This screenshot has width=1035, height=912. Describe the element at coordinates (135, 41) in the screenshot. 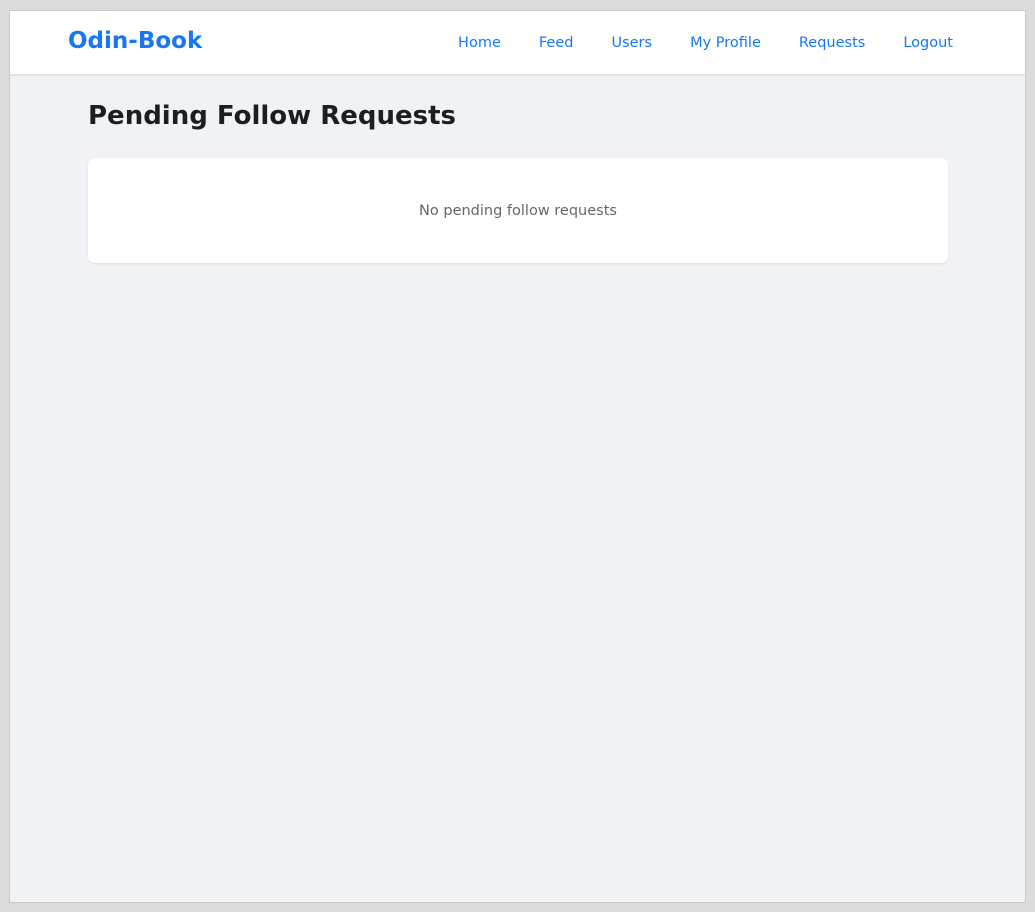

I see `brand-logo-link: Odin-Book` at that location.